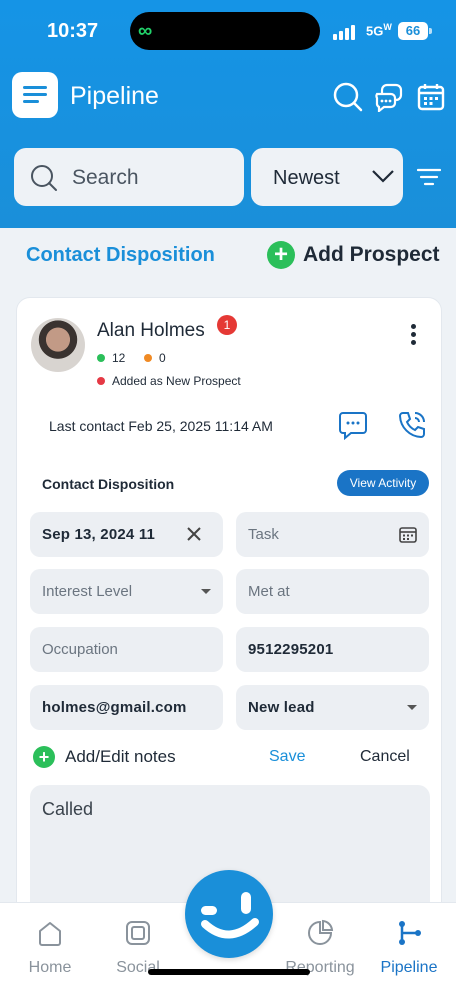  Describe the element at coordinates (415, 31) in the screenshot. I see `battery-icon: 66` at that location.